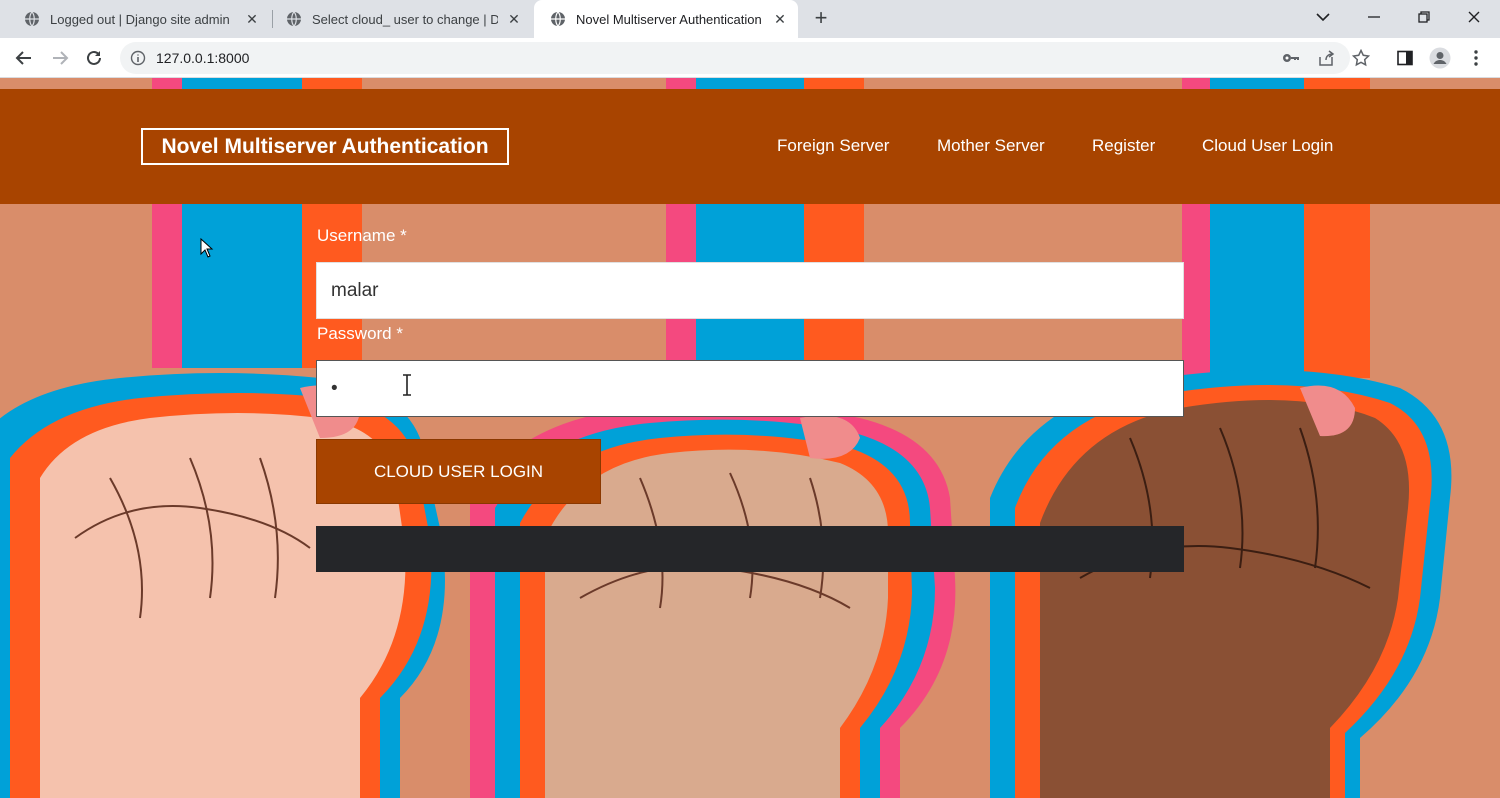 The image size is (1500, 798). I want to click on address-bar: 127.0.0.1:8000, so click(735, 58).